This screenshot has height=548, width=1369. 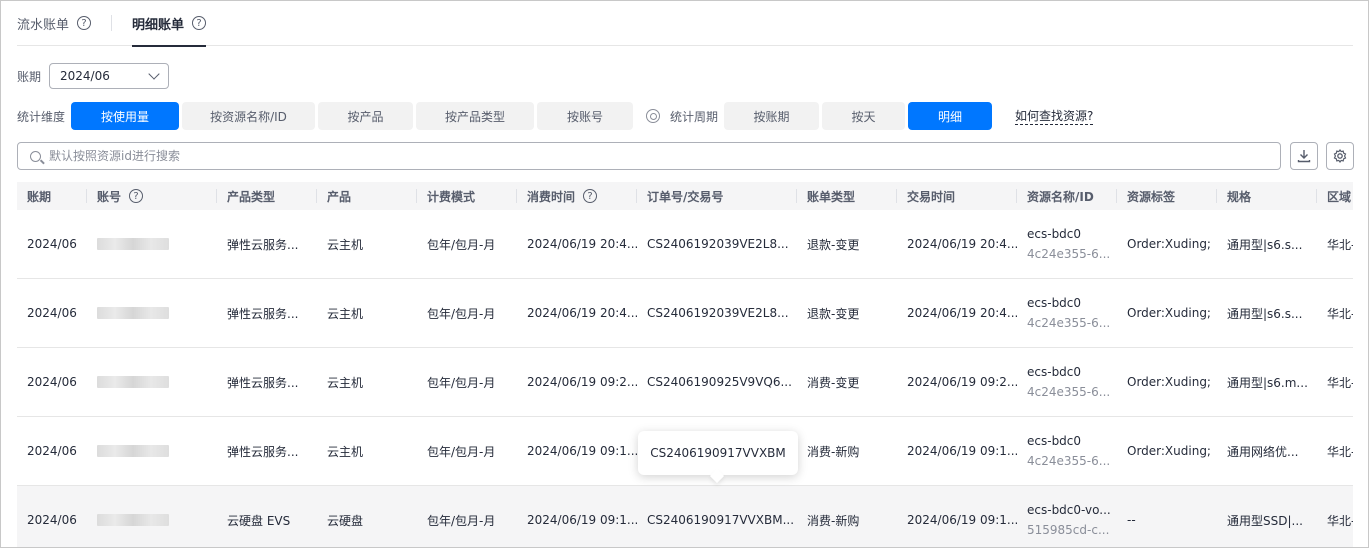 I want to click on dimension-option-resource: 按资源名称/ID, so click(x=249, y=116).